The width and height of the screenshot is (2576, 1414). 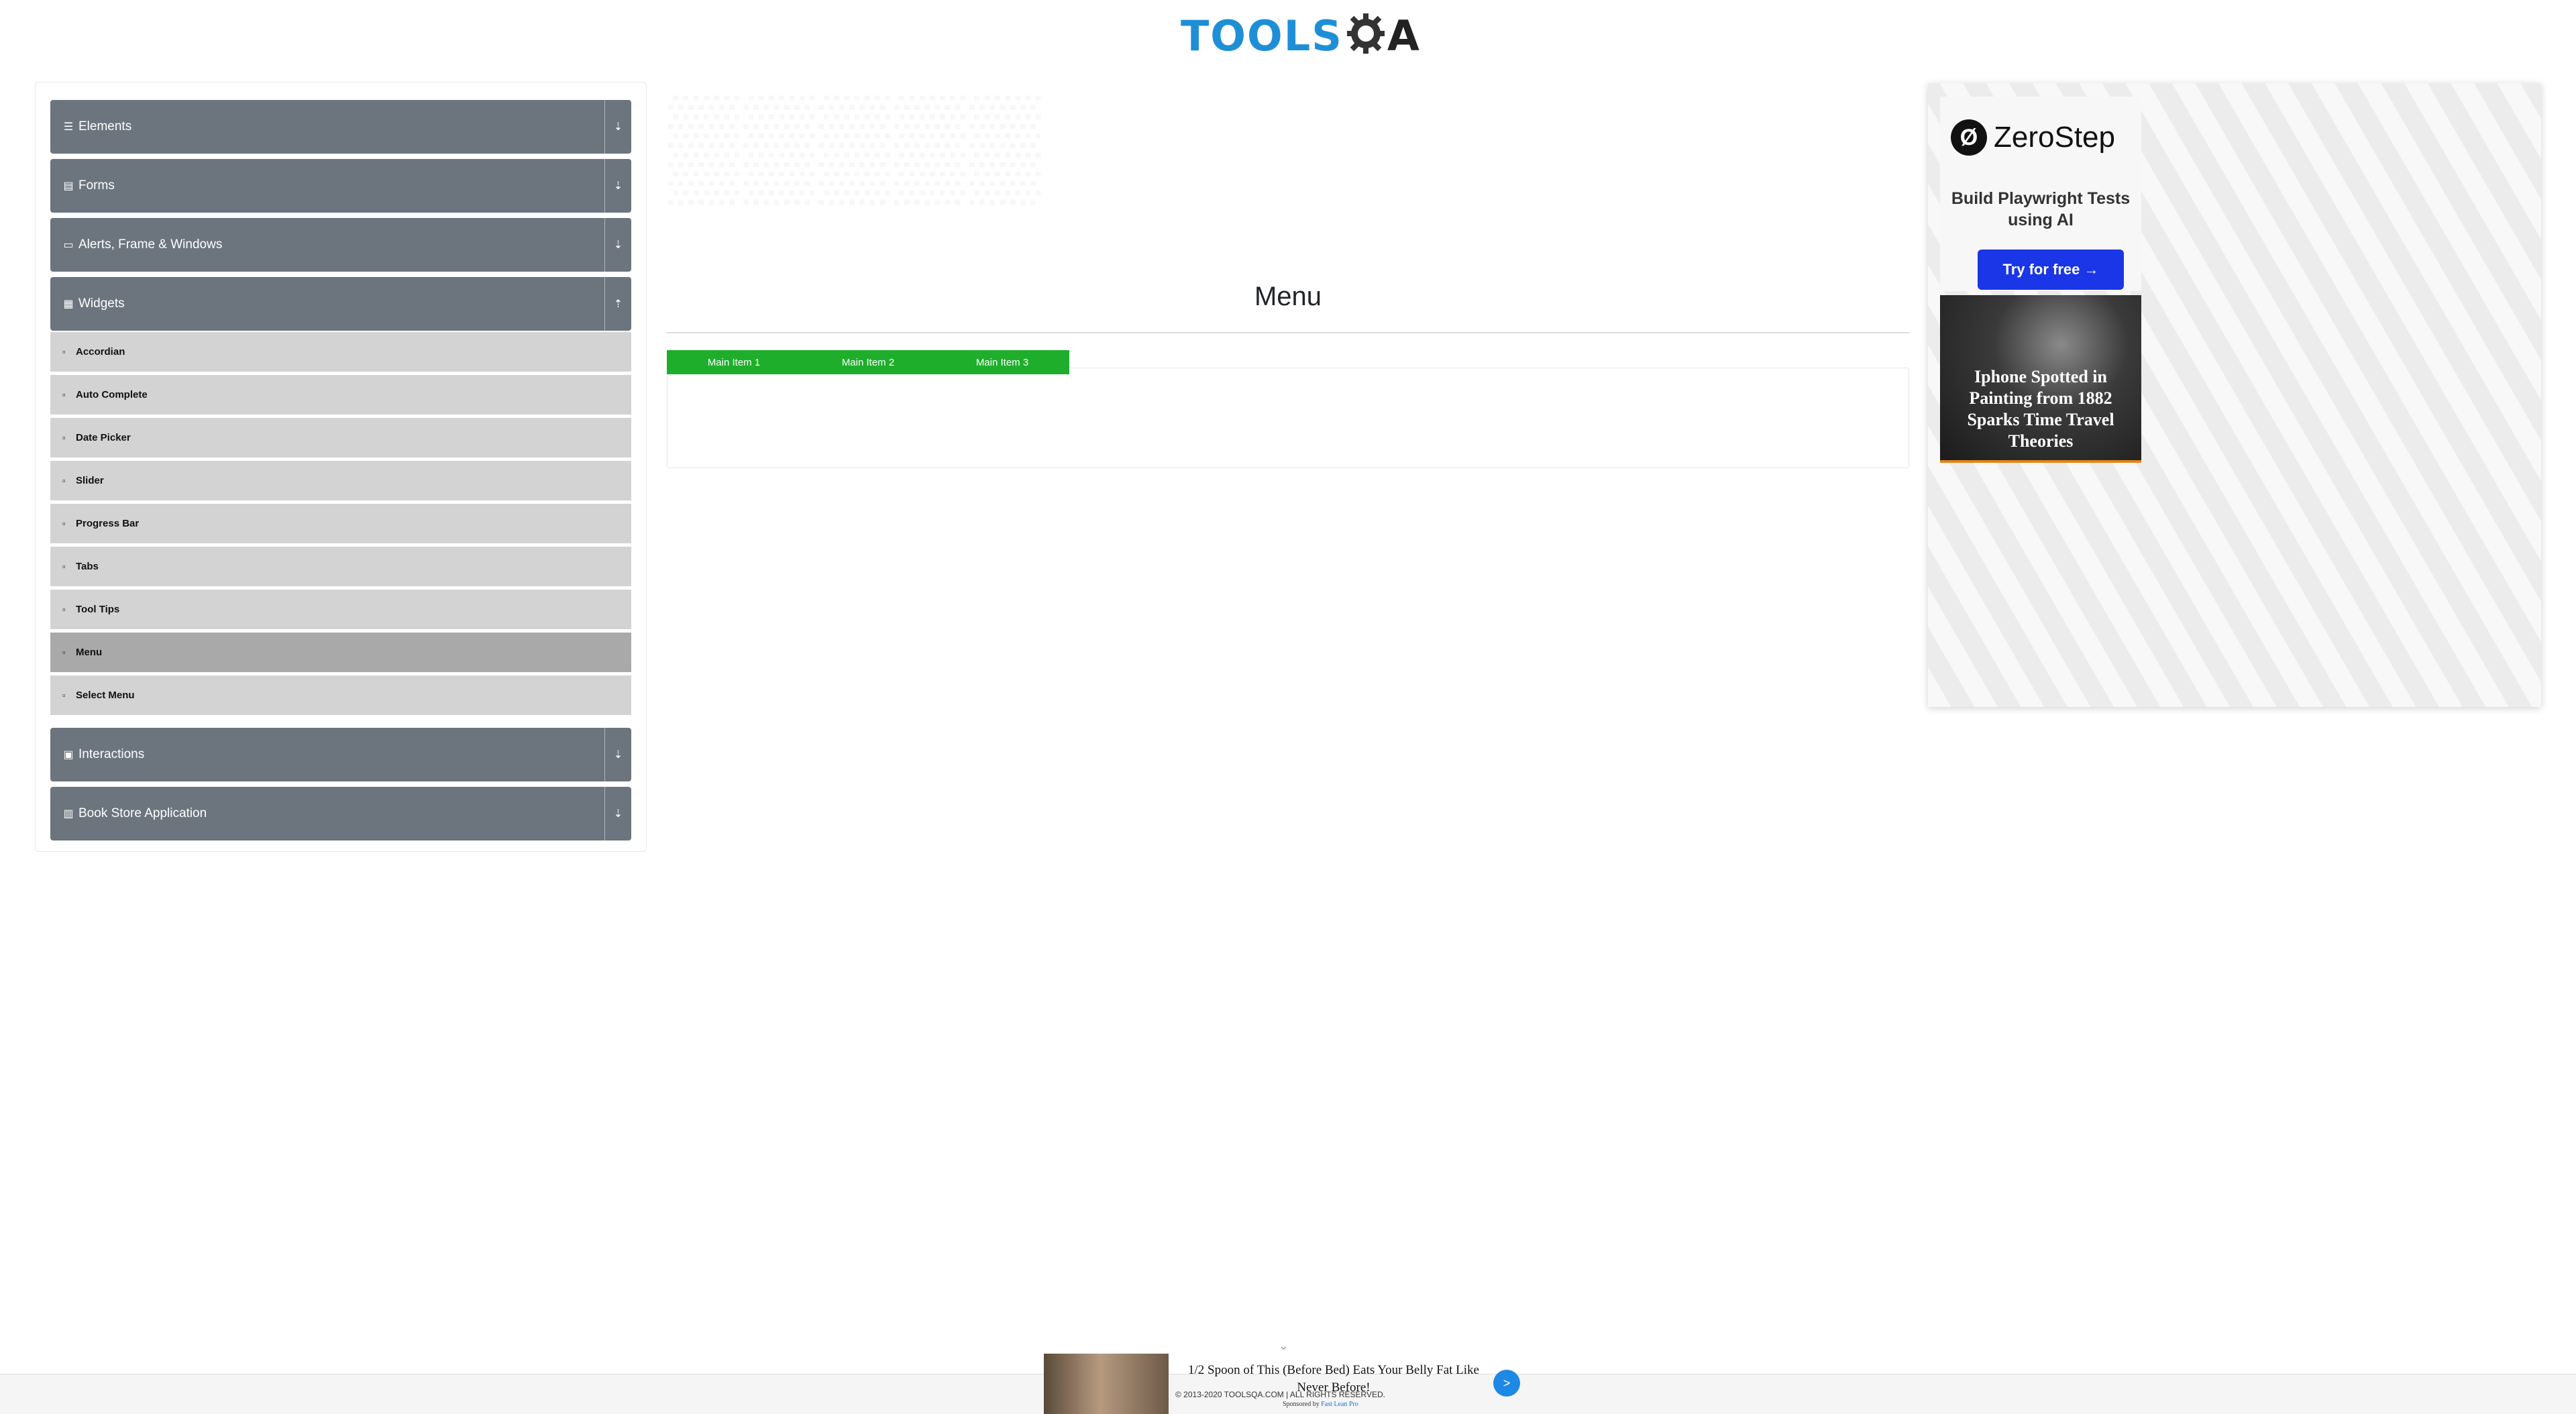 What do you see at coordinates (2041, 209) in the screenshot?
I see `zerostep-tagline: Build Playwright Tests using AI` at bounding box center [2041, 209].